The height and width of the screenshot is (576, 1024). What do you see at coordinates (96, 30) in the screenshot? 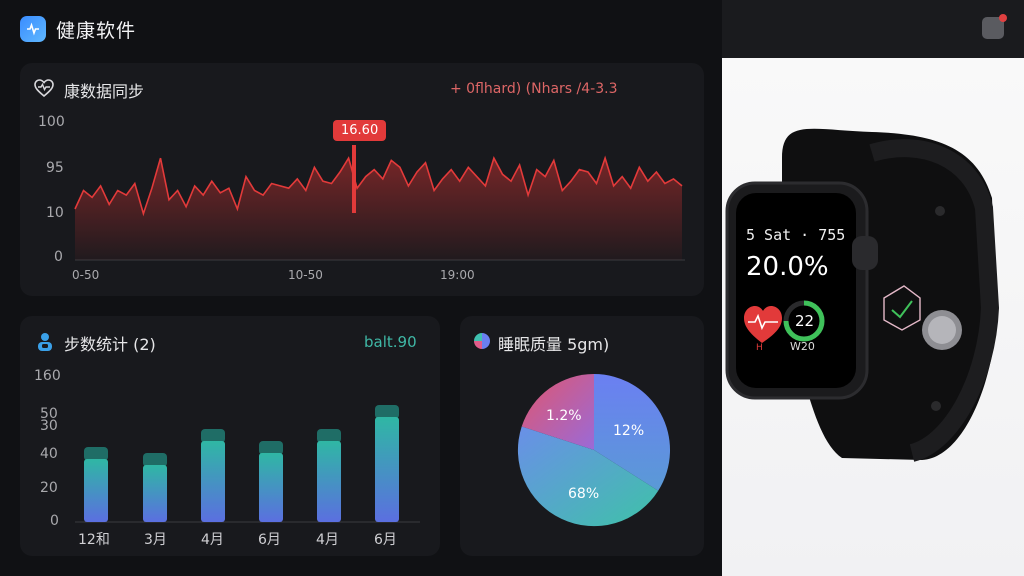
I see `app-title: 健康软件` at bounding box center [96, 30].